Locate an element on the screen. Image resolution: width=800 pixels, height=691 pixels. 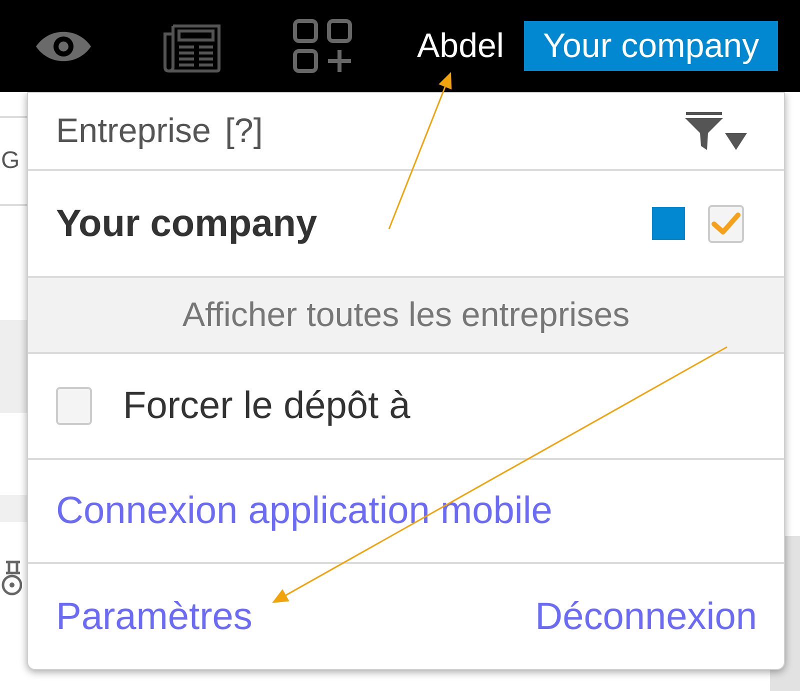
logout-link: Déconnexion is located at coordinates (646, 617).